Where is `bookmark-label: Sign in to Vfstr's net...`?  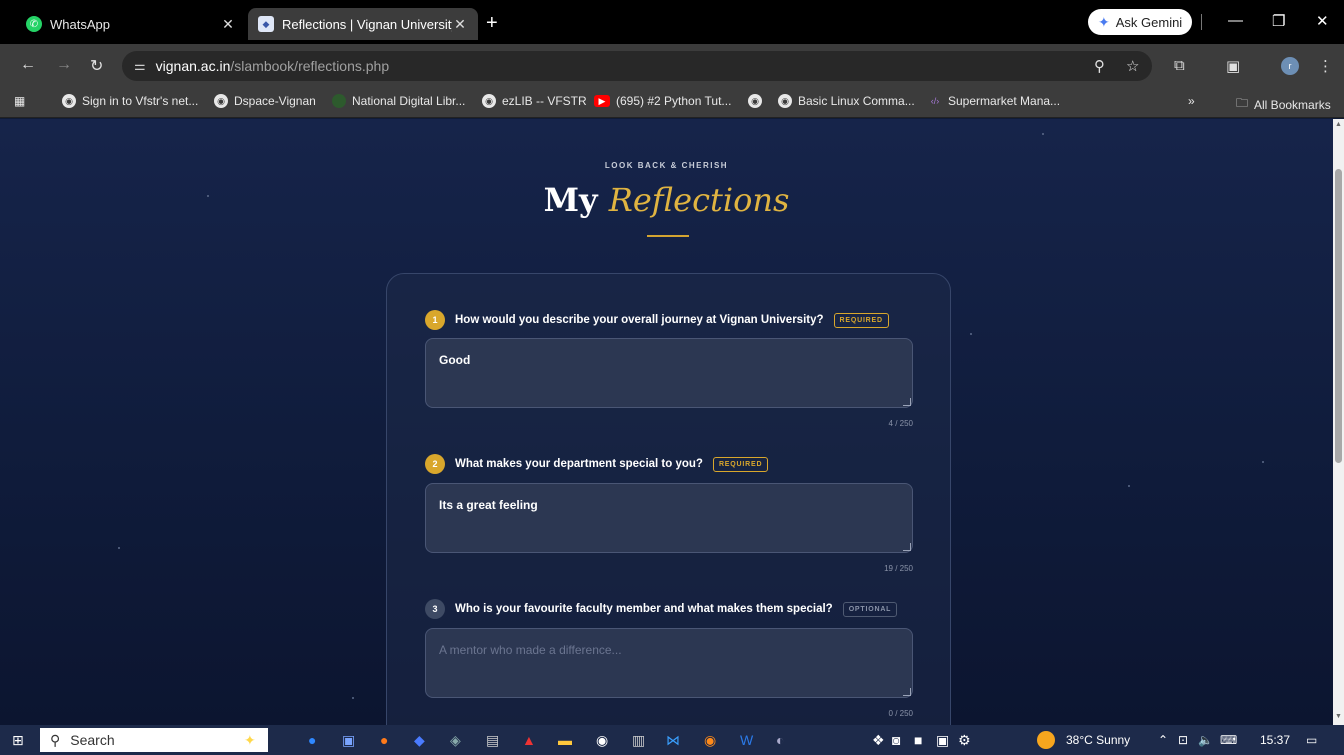 bookmark-label: Sign in to Vfstr's net... is located at coordinates (140, 101).